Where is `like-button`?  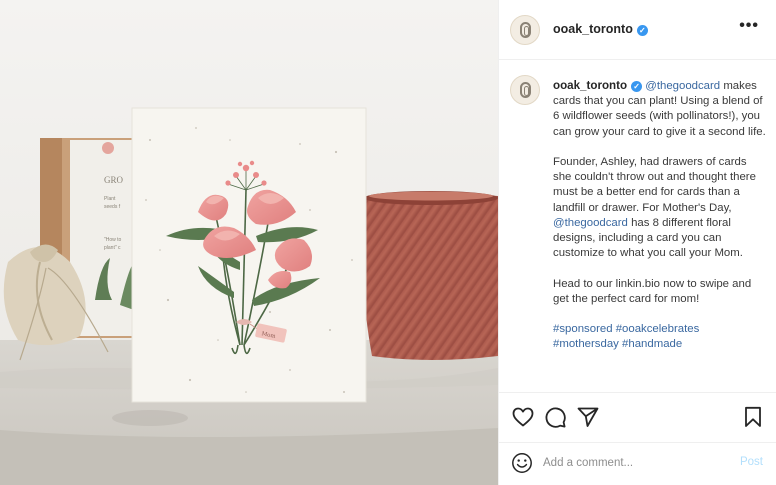
like-button is located at coordinates (523, 417).